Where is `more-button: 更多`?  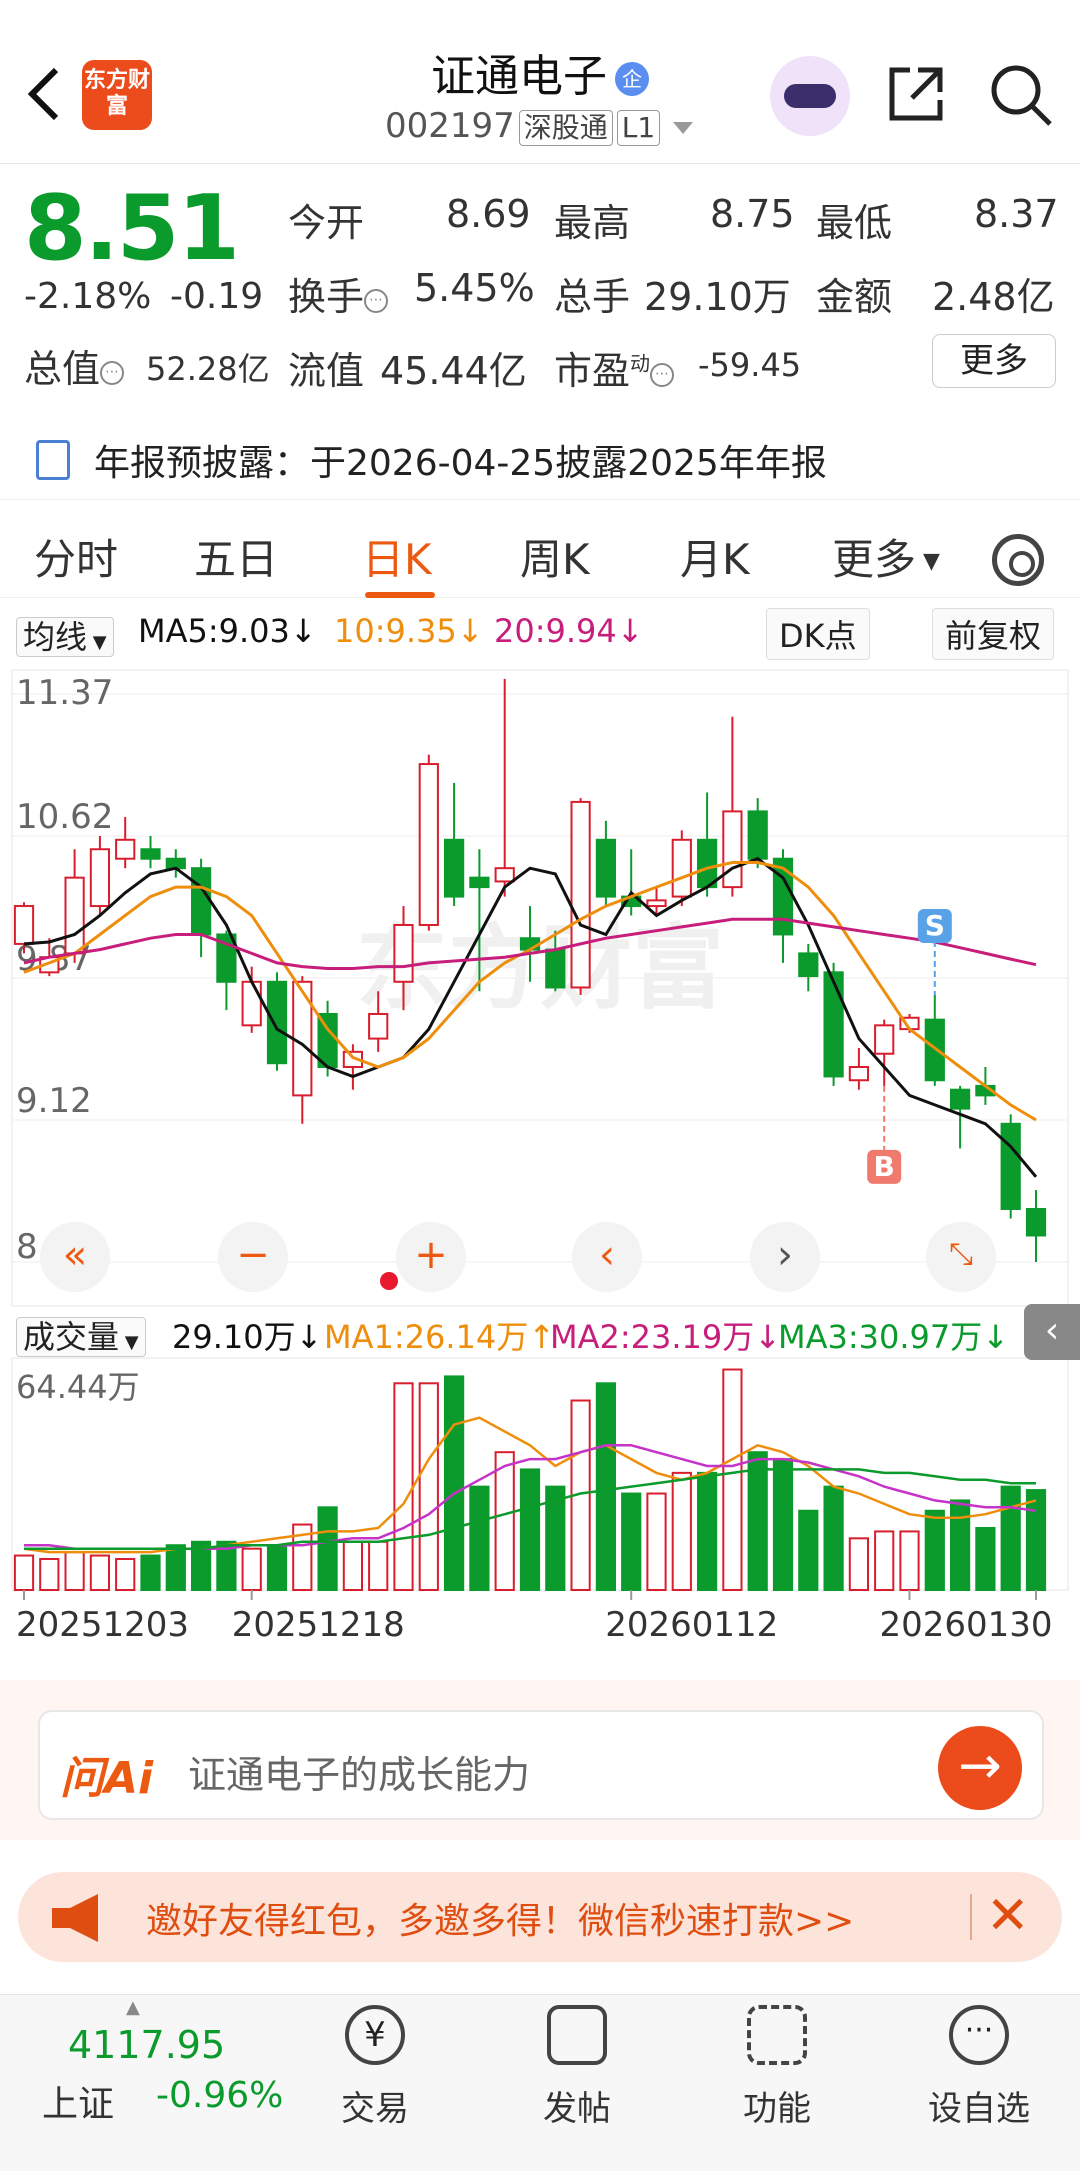
more-button: 更多 is located at coordinates (994, 361).